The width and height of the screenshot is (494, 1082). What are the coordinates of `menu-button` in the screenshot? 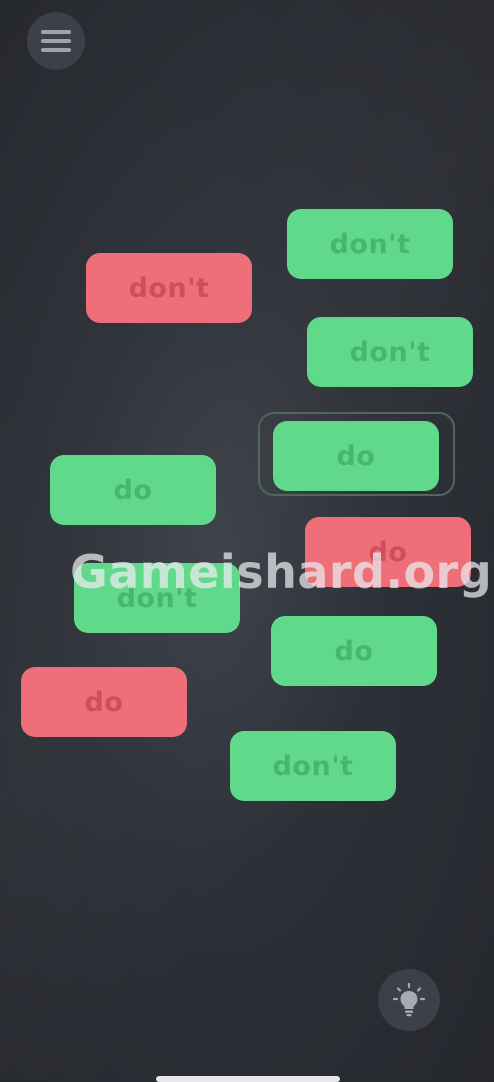 It's located at (56, 41).